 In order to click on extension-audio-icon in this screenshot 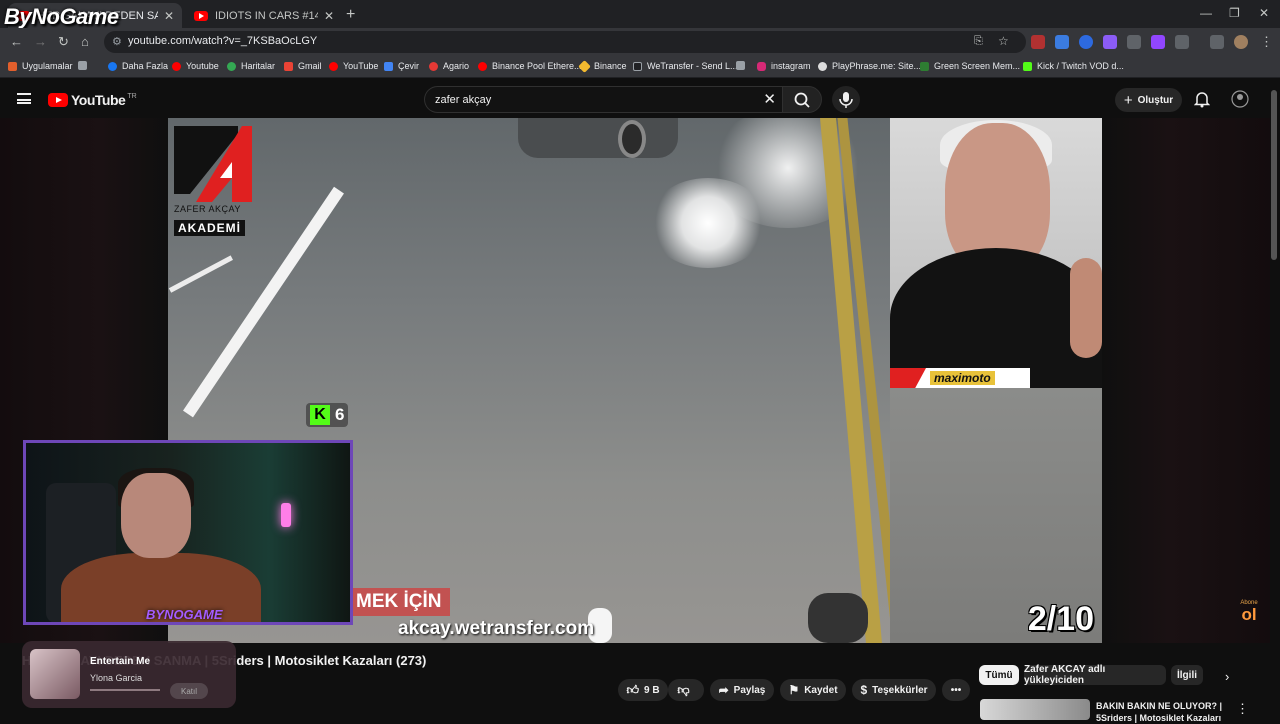, I will do `click(1086, 42)`.